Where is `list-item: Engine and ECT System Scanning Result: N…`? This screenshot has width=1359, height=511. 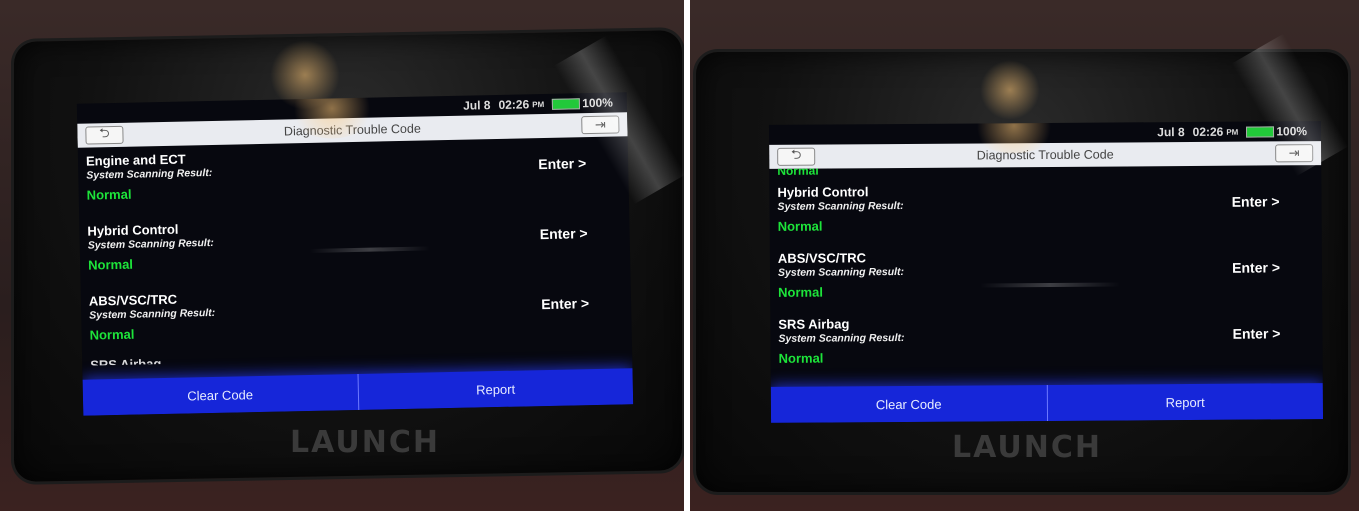 list-item: Engine and ECT System Scanning Result: N… is located at coordinates (353, 177).